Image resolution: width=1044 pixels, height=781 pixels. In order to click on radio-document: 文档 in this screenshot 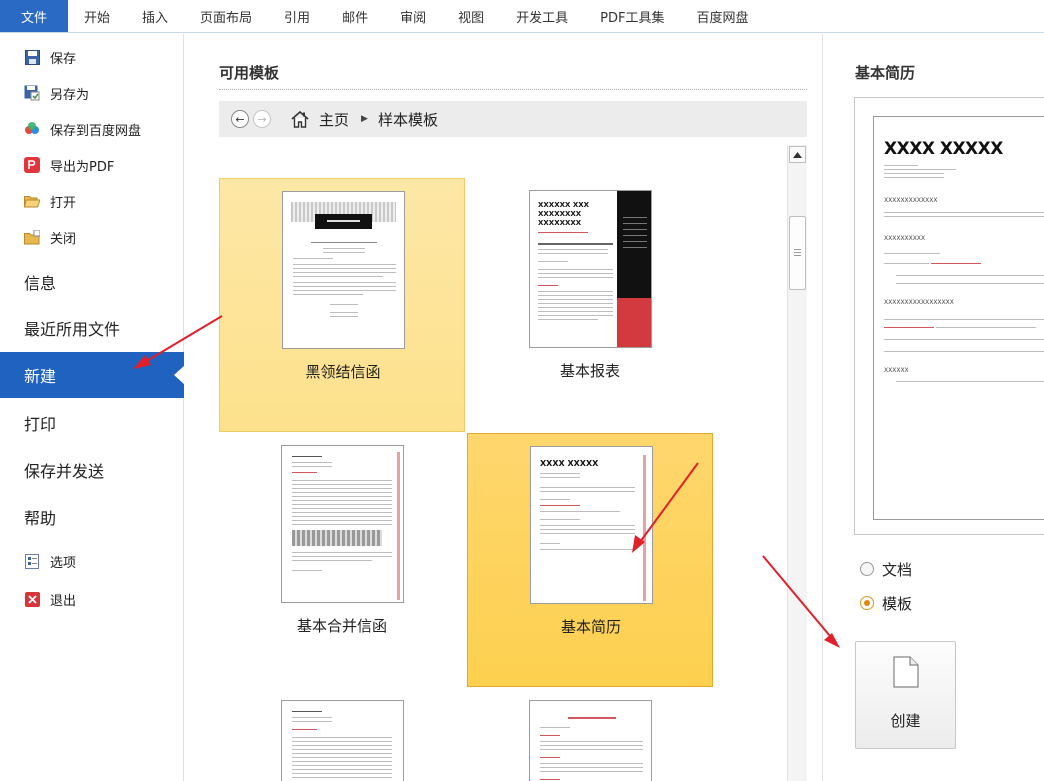, I will do `click(886, 569)`.